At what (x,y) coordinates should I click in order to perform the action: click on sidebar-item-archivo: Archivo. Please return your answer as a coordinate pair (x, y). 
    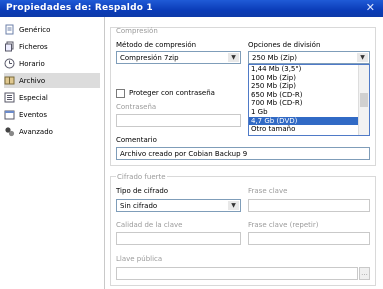
    Looking at the image, I should click on (52, 80).